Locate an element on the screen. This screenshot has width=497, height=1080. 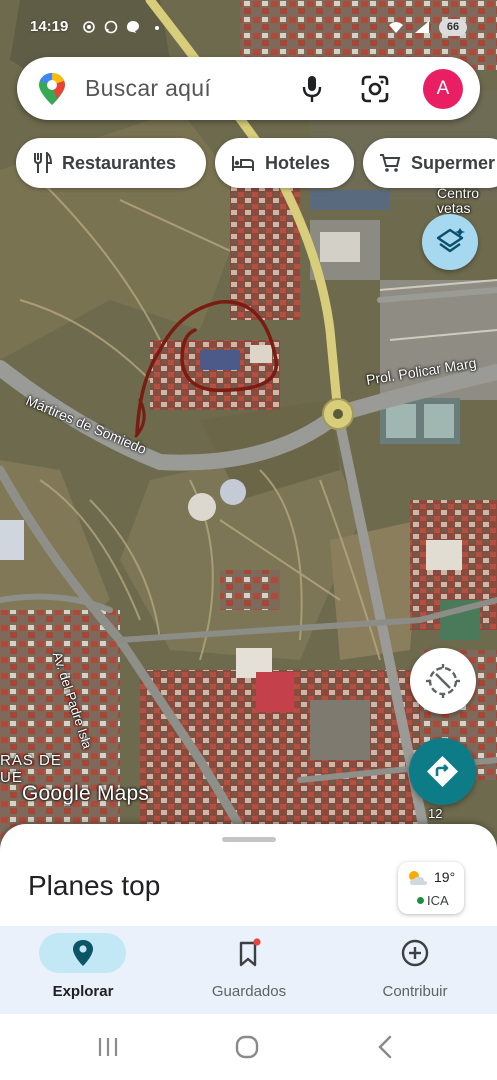
location-crosshair-icon is located at coordinates (443, 681).